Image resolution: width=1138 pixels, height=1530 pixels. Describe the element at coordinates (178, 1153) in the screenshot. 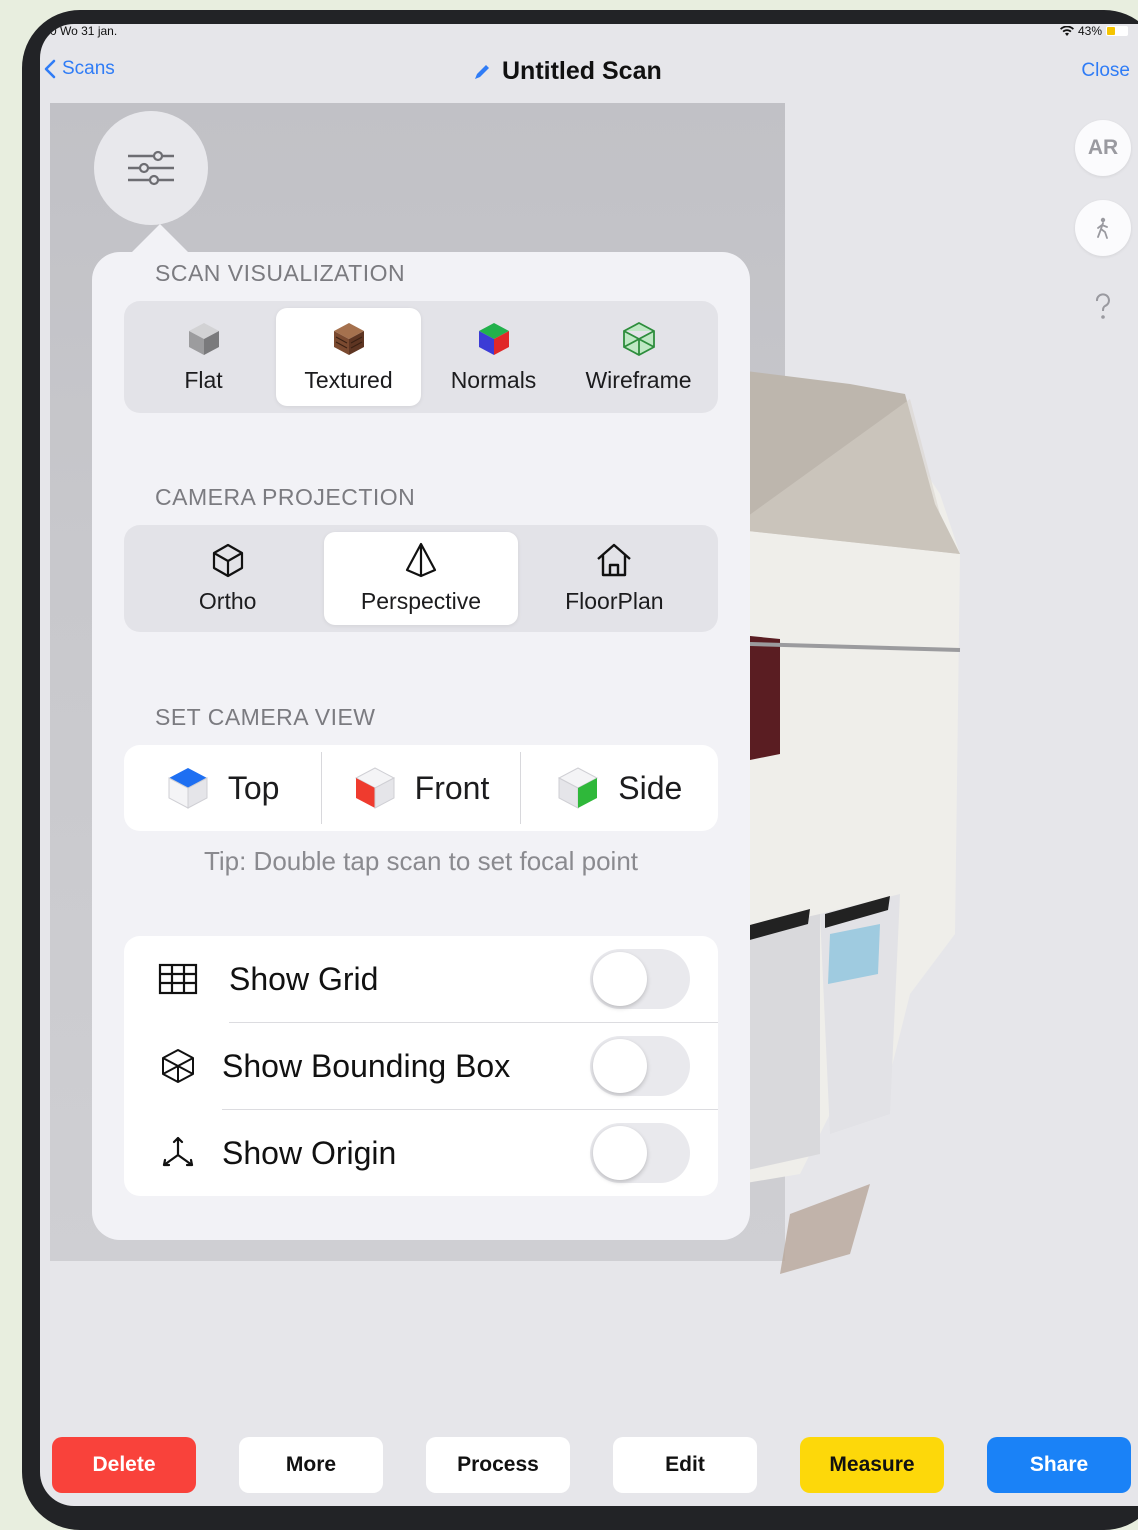

I see `origin-axes-icon` at that location.